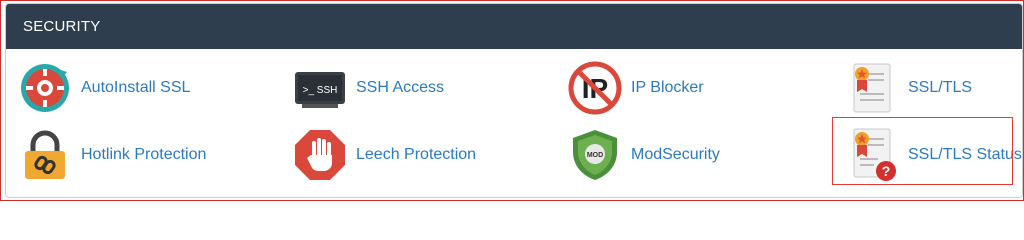 This screenshot has width=1024, height=240. Describe the element at coordinates (922, 151) in the screenshot. I see `selection-highlight` at that location.